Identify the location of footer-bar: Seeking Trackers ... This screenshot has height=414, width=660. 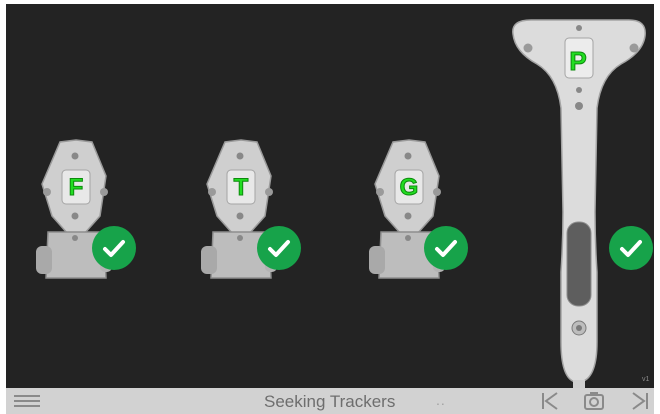
(330, 401).